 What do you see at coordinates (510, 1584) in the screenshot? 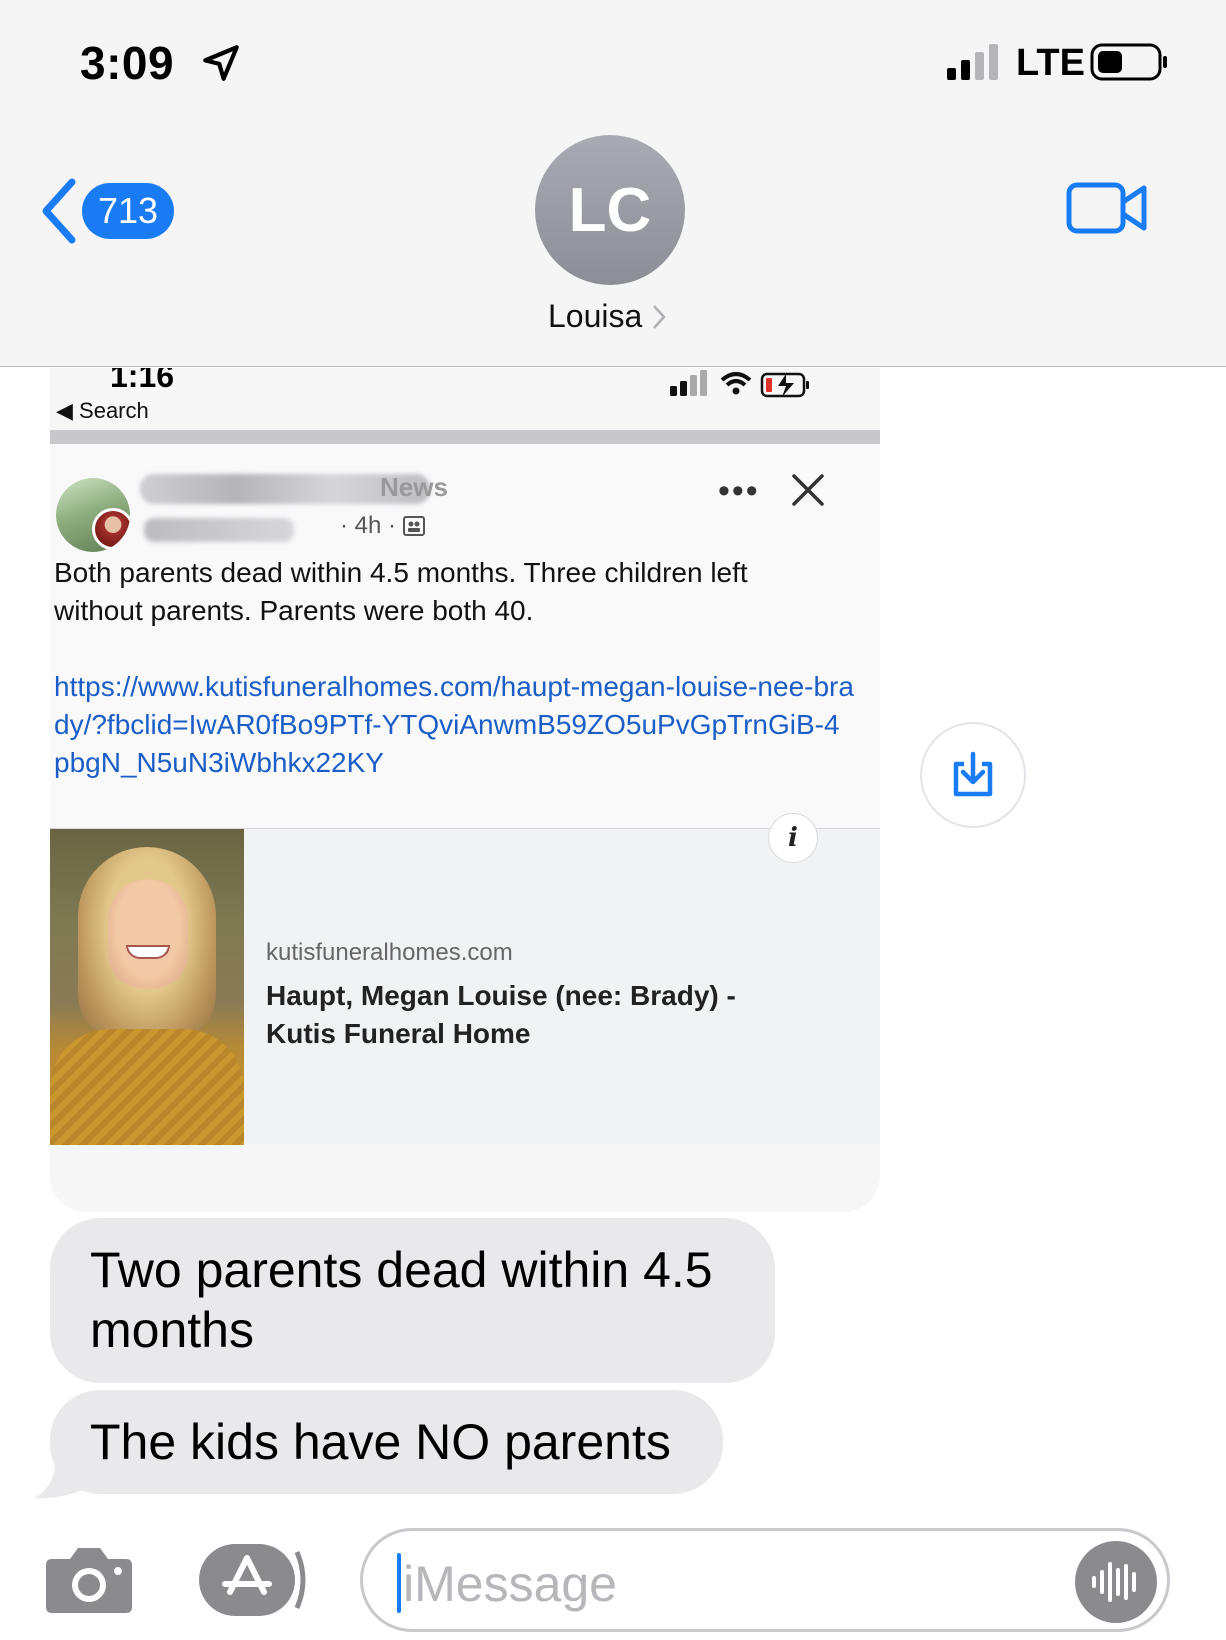
I see `input-placeholder: iMessage` at bounding box center [510, 1584].